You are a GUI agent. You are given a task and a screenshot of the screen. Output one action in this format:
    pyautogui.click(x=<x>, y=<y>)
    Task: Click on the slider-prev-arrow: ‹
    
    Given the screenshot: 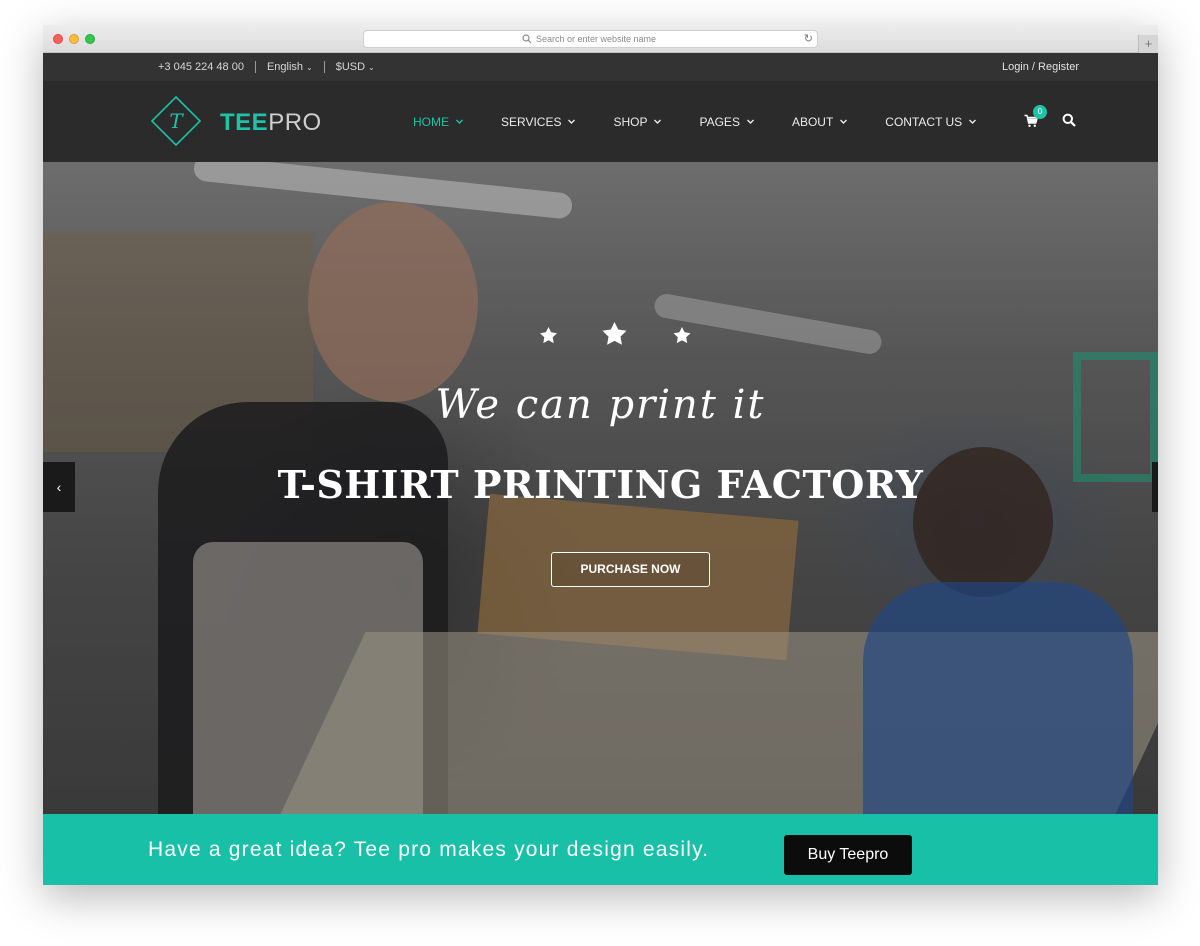 What is the action you would take?
    pyautogui.click(x=59, y=487)
    